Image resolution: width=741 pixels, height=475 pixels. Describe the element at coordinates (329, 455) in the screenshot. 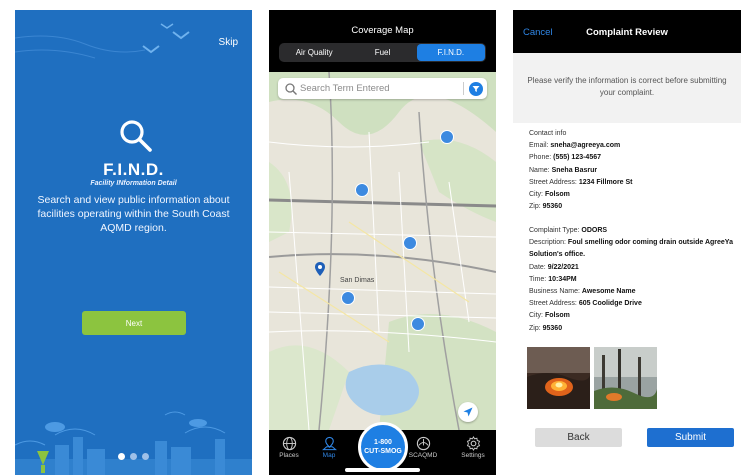

I see `tab-map-label: Map` at that location.